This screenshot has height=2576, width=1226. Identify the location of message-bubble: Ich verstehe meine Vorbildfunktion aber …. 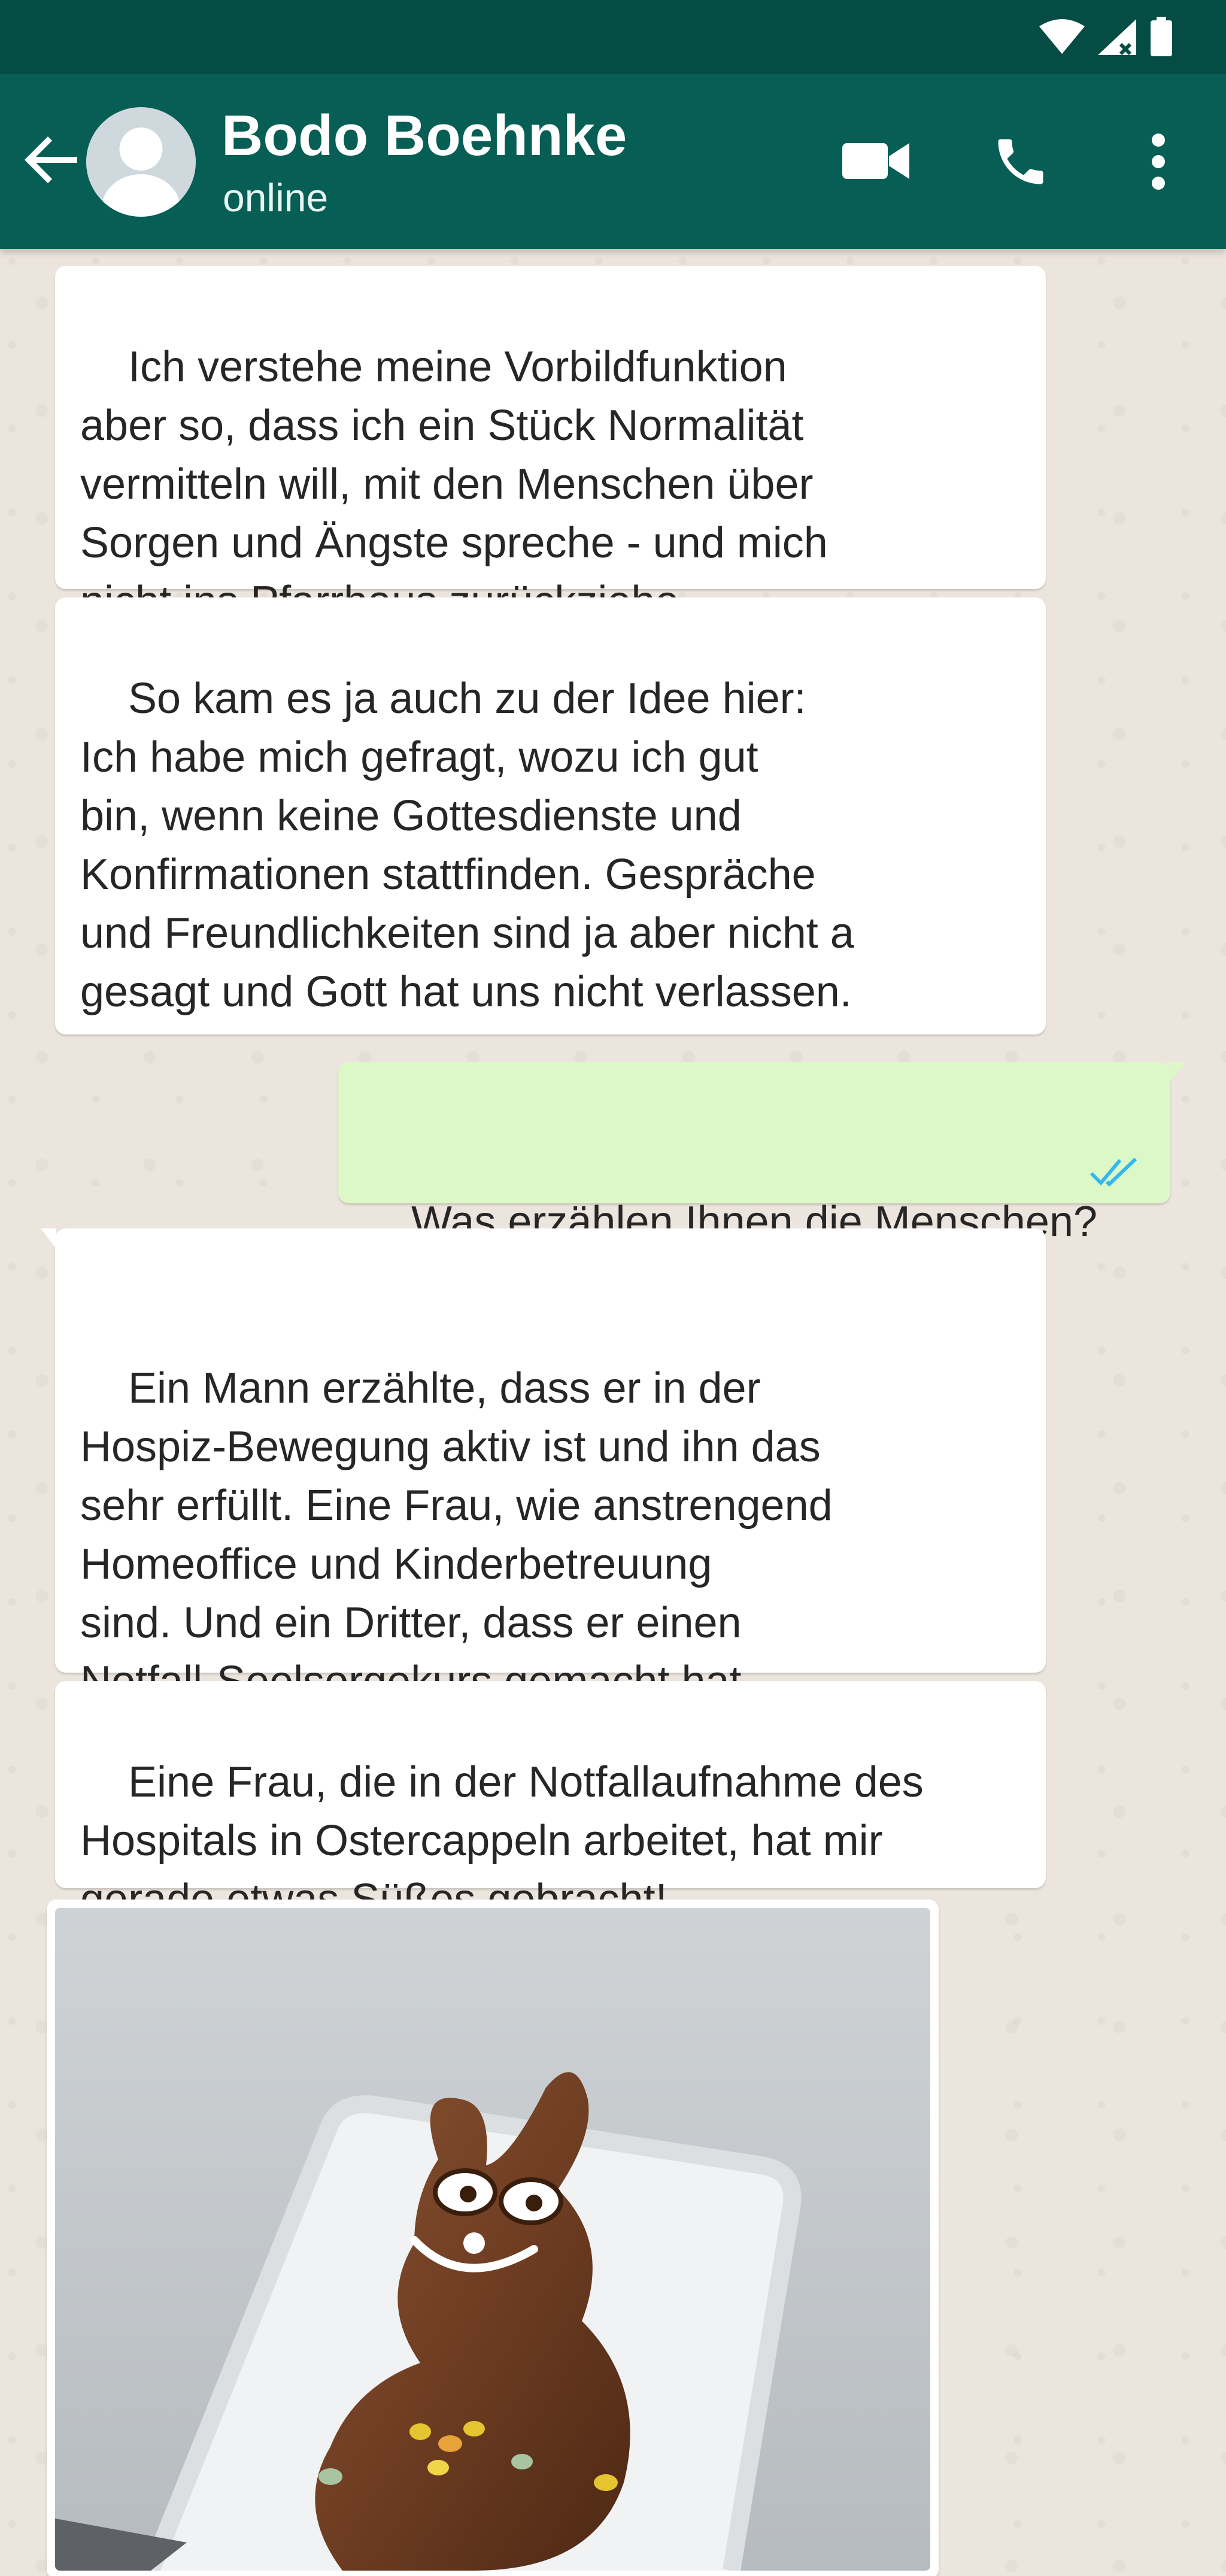
(550, 446).